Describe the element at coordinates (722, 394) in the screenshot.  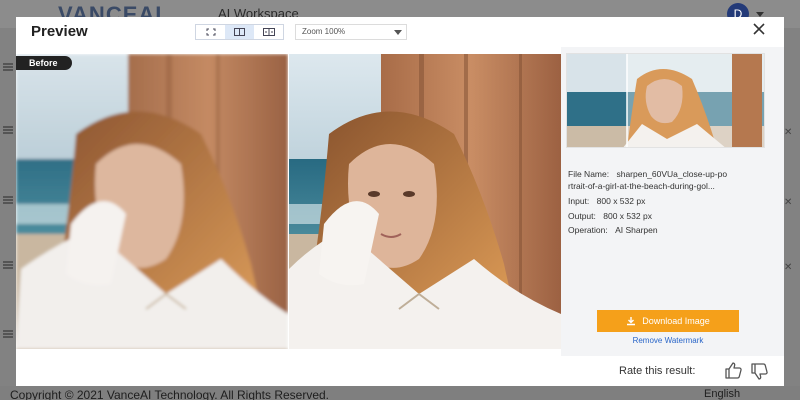
I see `language-selector: English` at that location.